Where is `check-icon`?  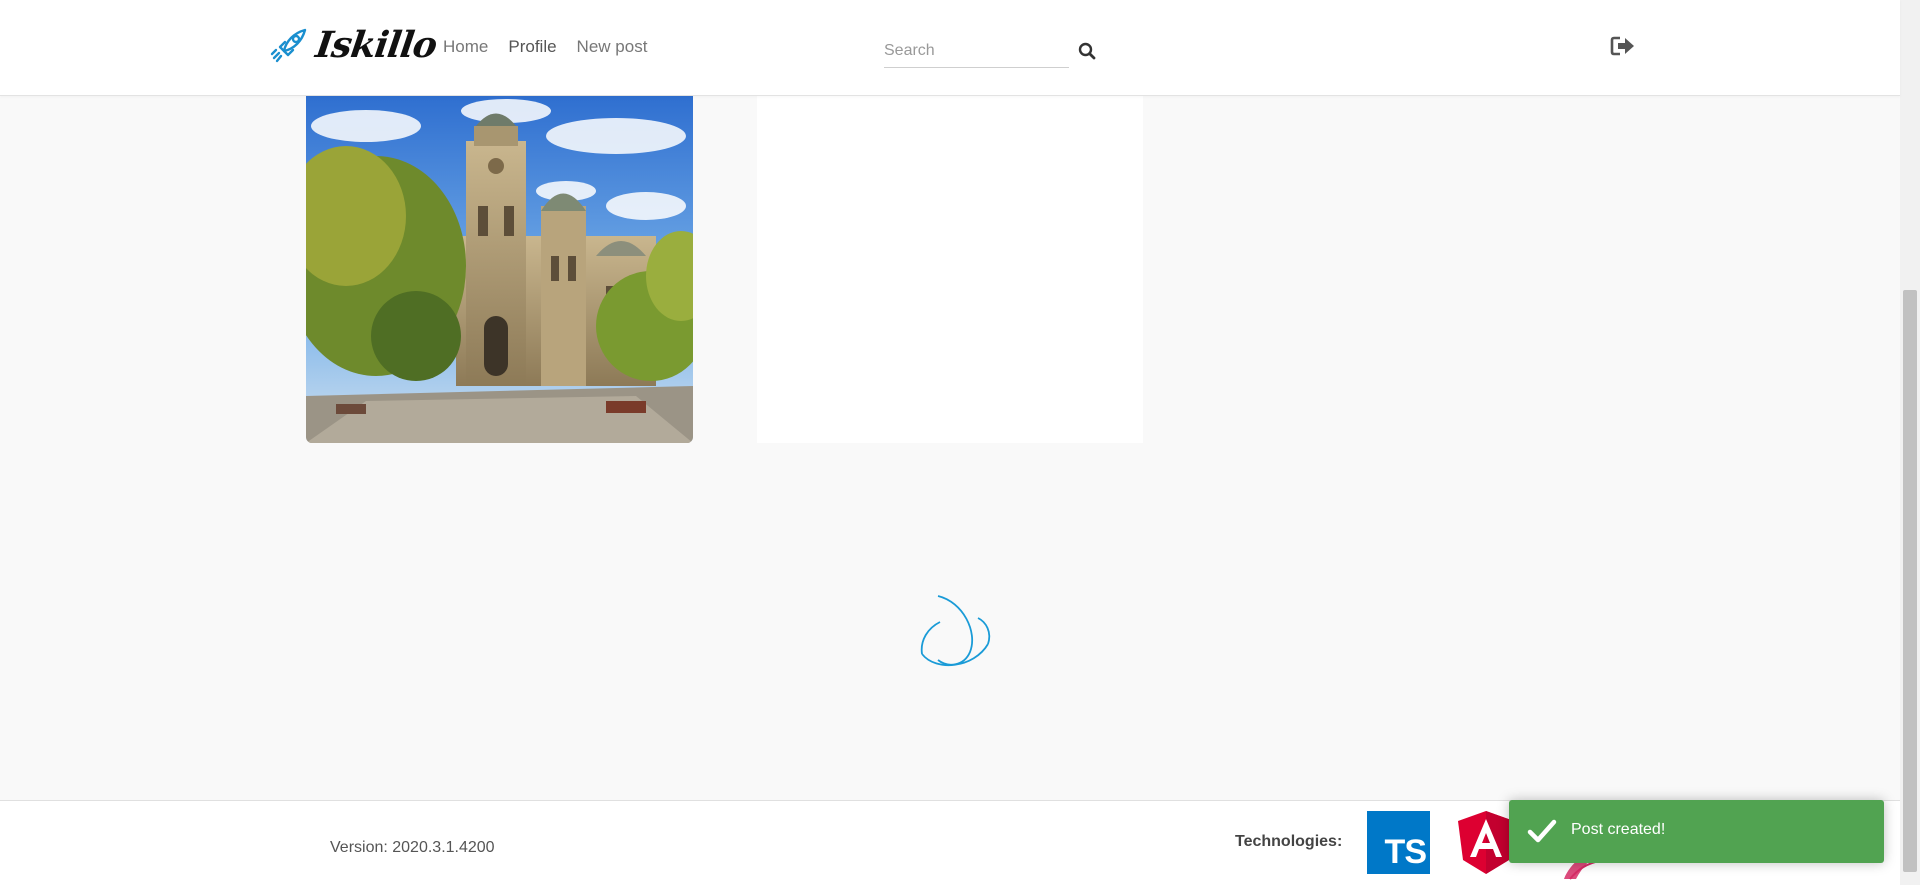 check-icon is located at coordinates (1542, 831).